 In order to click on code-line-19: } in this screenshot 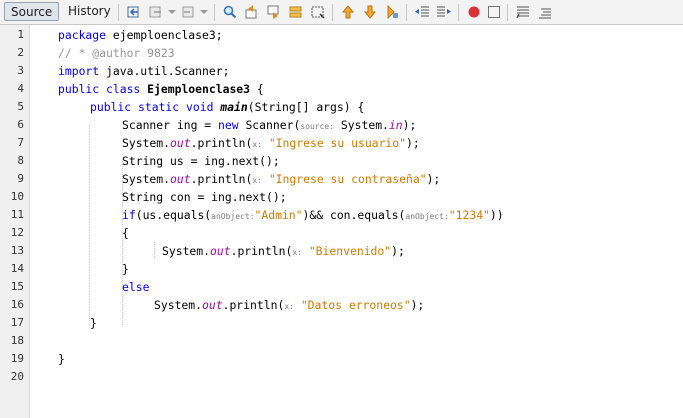, I will do `click(61, 359)`.